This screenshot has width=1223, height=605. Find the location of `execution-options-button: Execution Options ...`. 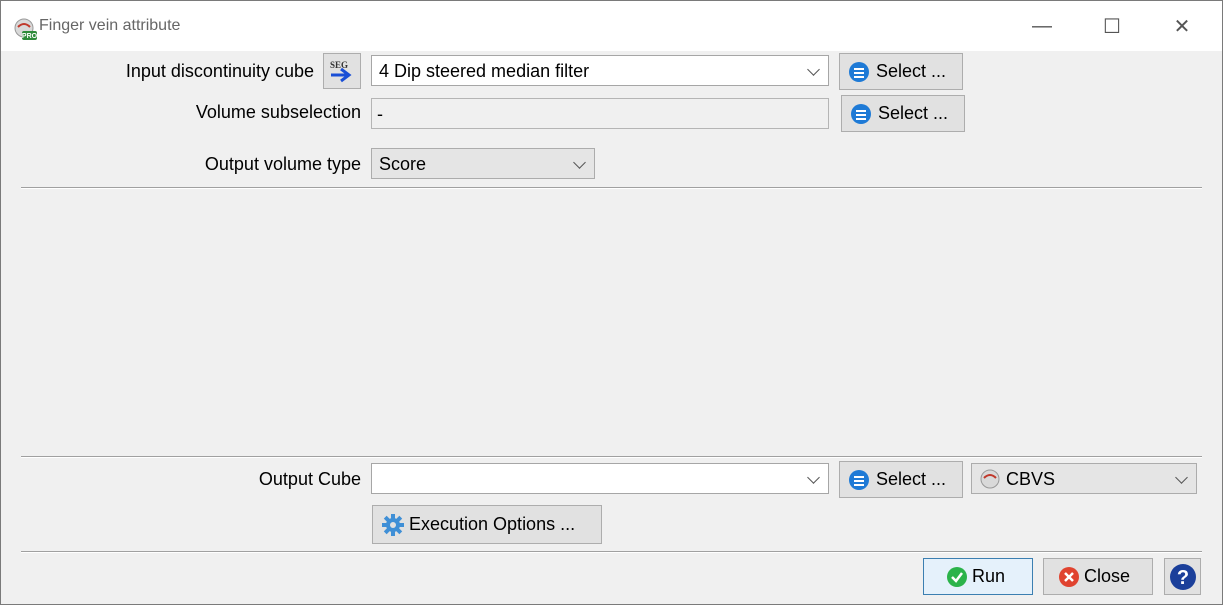

execution-options-button: Execution Options ... is located at coordinates (487, 524).